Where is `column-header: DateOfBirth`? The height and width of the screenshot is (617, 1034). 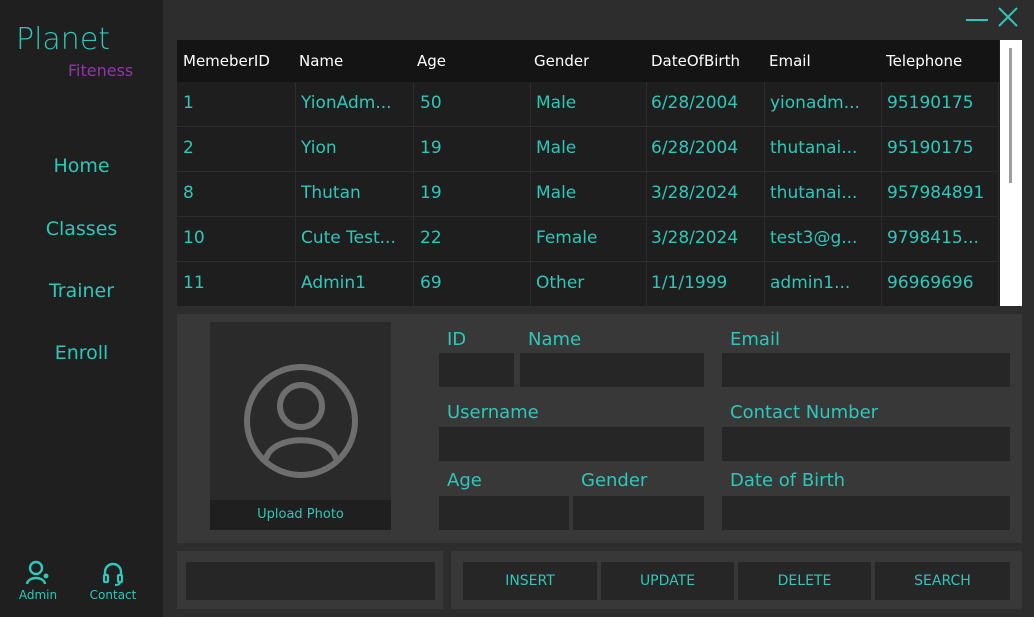 column-header: DateOfBirth is located at coordinates (695, 61).